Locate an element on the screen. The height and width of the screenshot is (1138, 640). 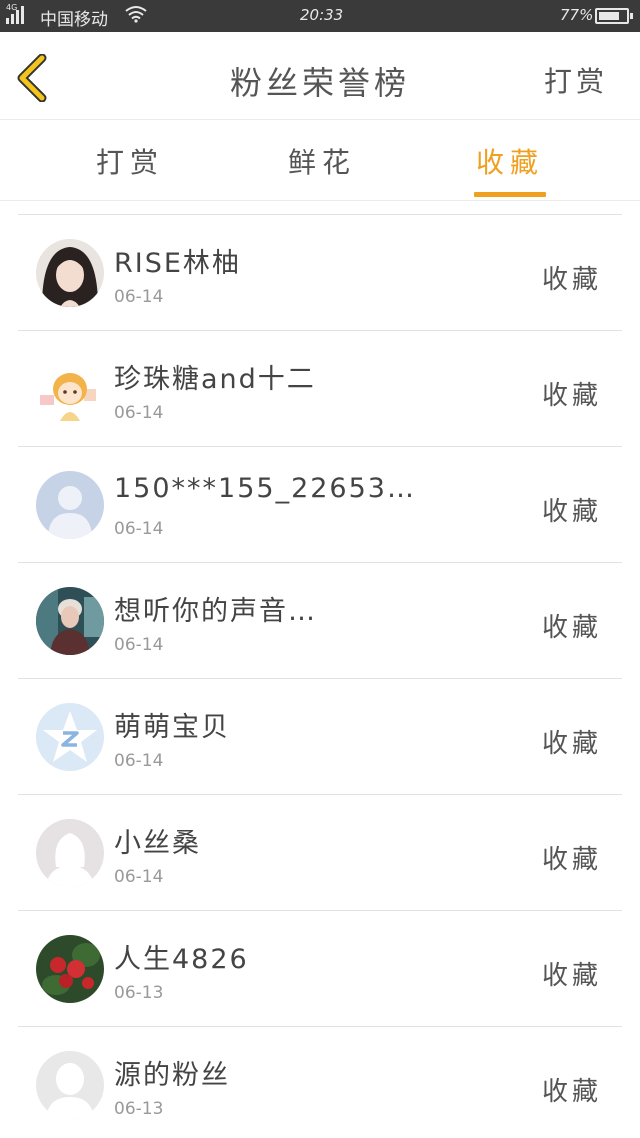
tab-reward: 打赏 is located at coordinates (130, 161).